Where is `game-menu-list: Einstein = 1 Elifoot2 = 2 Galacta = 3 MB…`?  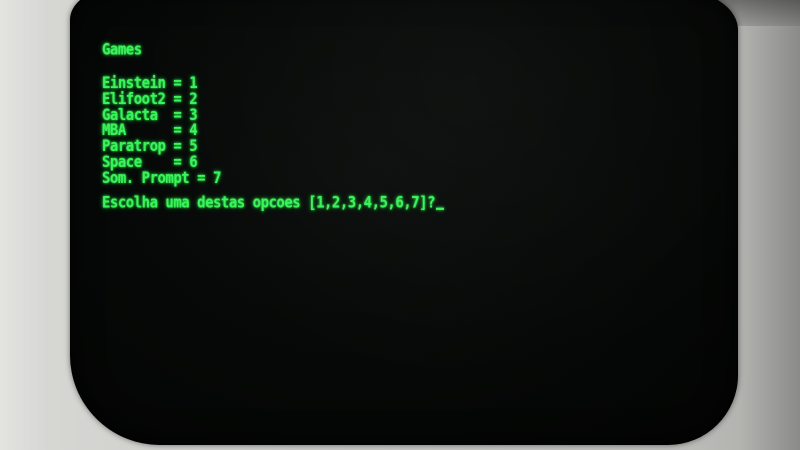
game-menu-list: Einstein = 1 Elifoot2 = 2 Galacta = 3 MB… is located at coordinates (161, 131).